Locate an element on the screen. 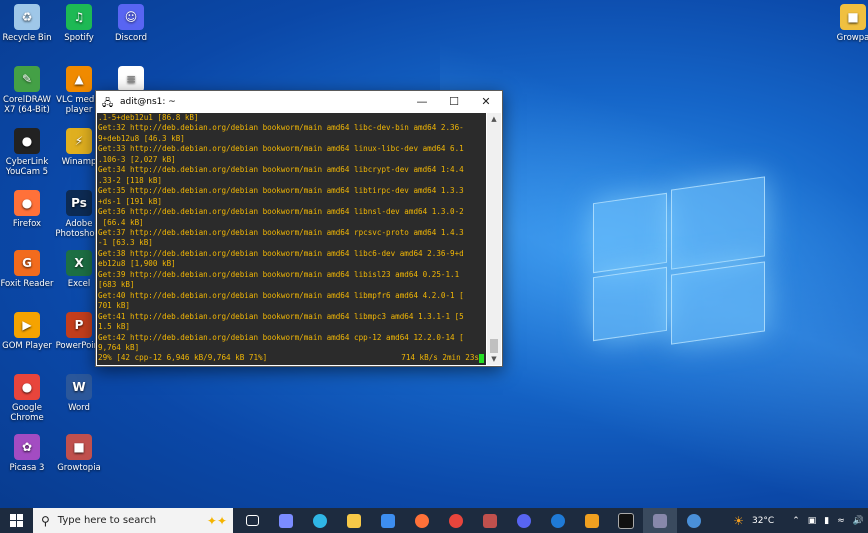  file-explorer-icon is located at coordinates (354, 520).